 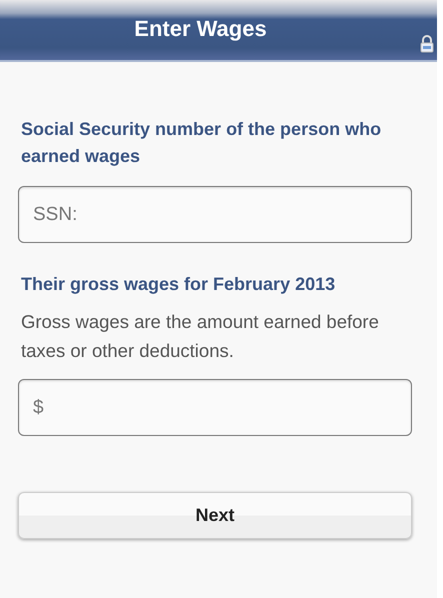 I want to click on next-button: Next, so click(x=215, y=515).